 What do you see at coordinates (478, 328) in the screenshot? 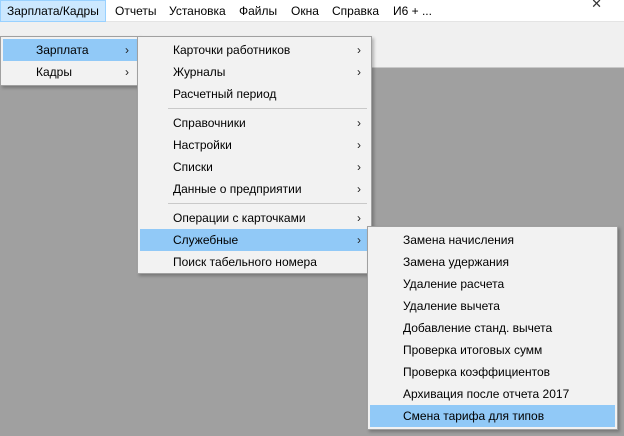
I see `menu-item-label: Добавление станд. вычета` at bounding box center [478, 328].